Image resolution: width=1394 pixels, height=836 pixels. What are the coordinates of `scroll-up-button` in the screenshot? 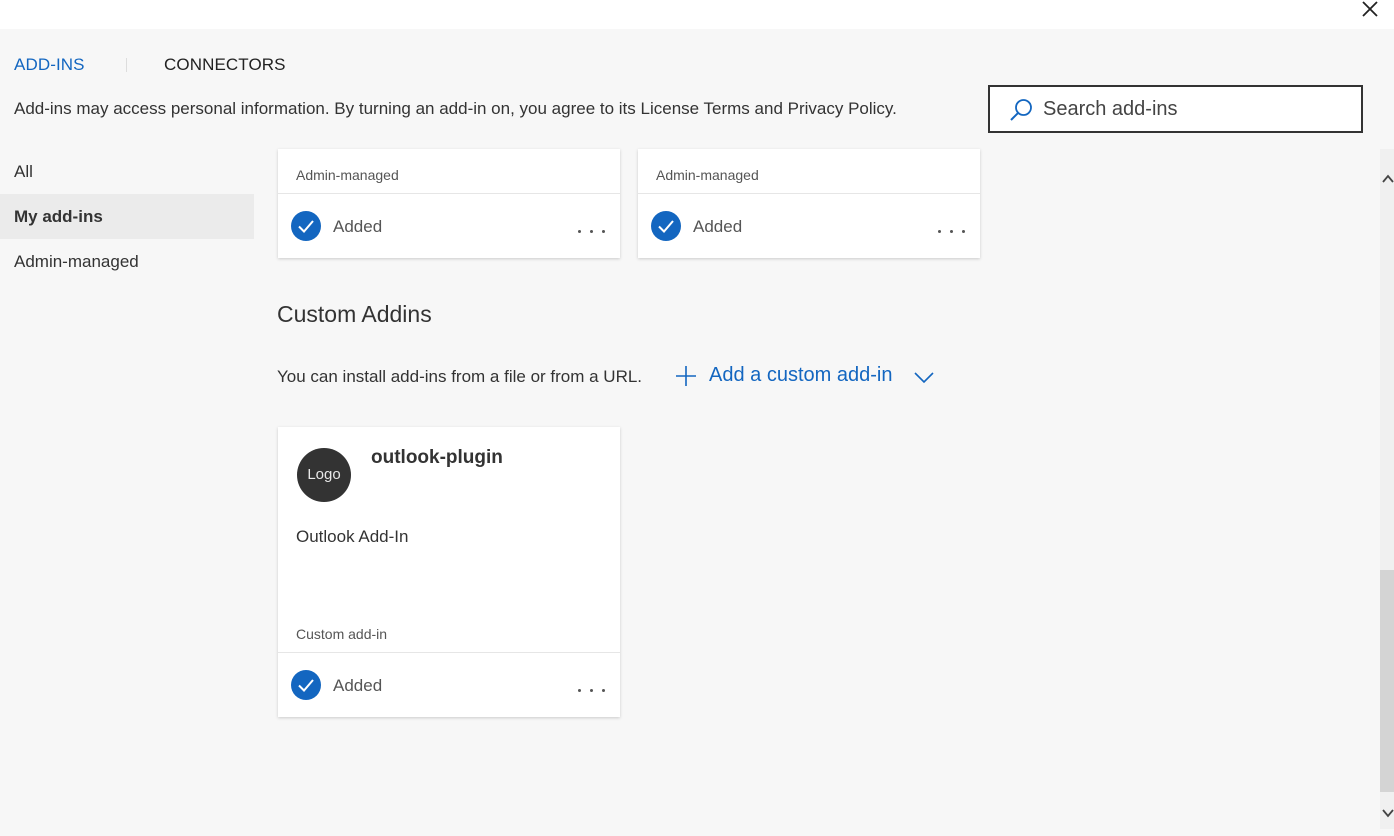 It's located at (1387, 178).